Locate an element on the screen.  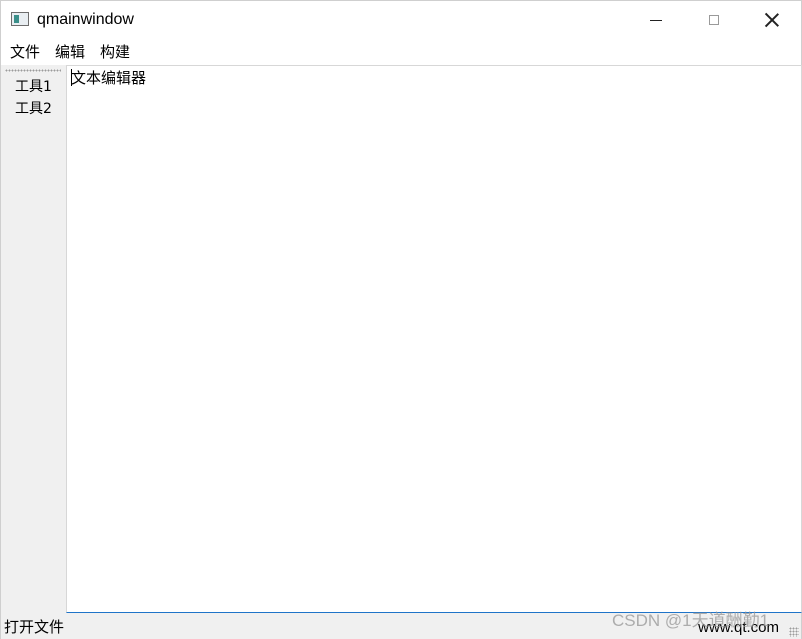
menu-edit: 编辑 is located at coordinates (69, 52).